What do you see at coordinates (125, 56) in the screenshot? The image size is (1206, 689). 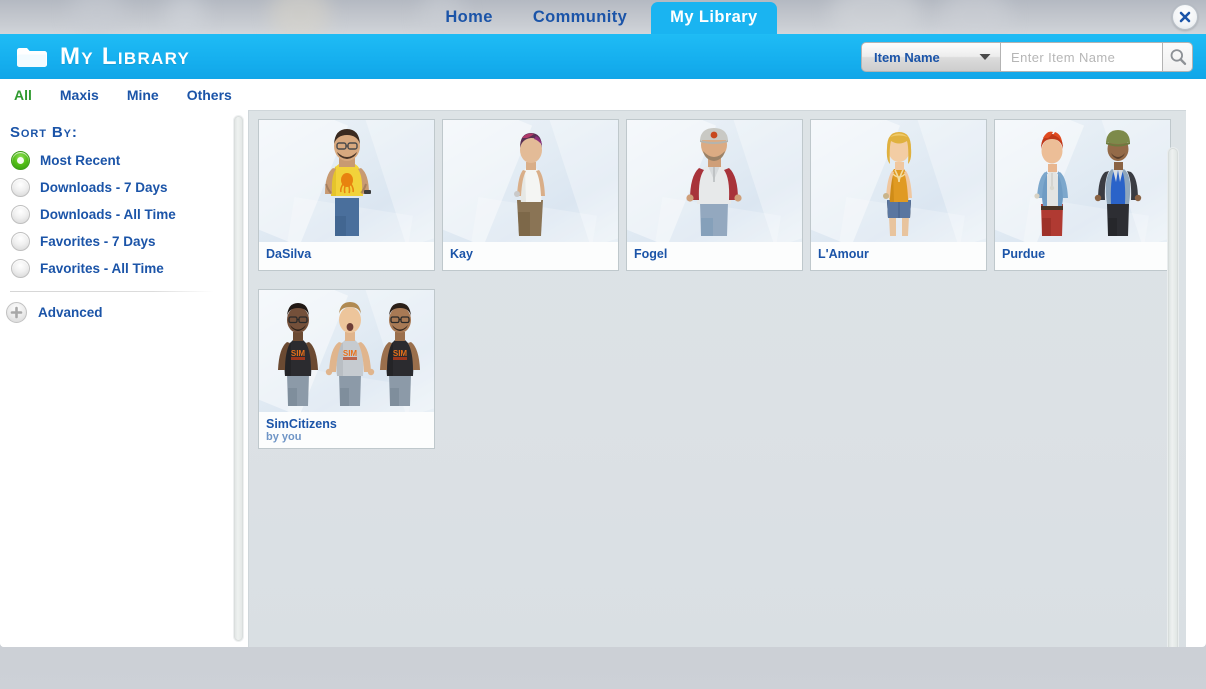 I see `page-title: My Library` at bounding box center [125, 56].